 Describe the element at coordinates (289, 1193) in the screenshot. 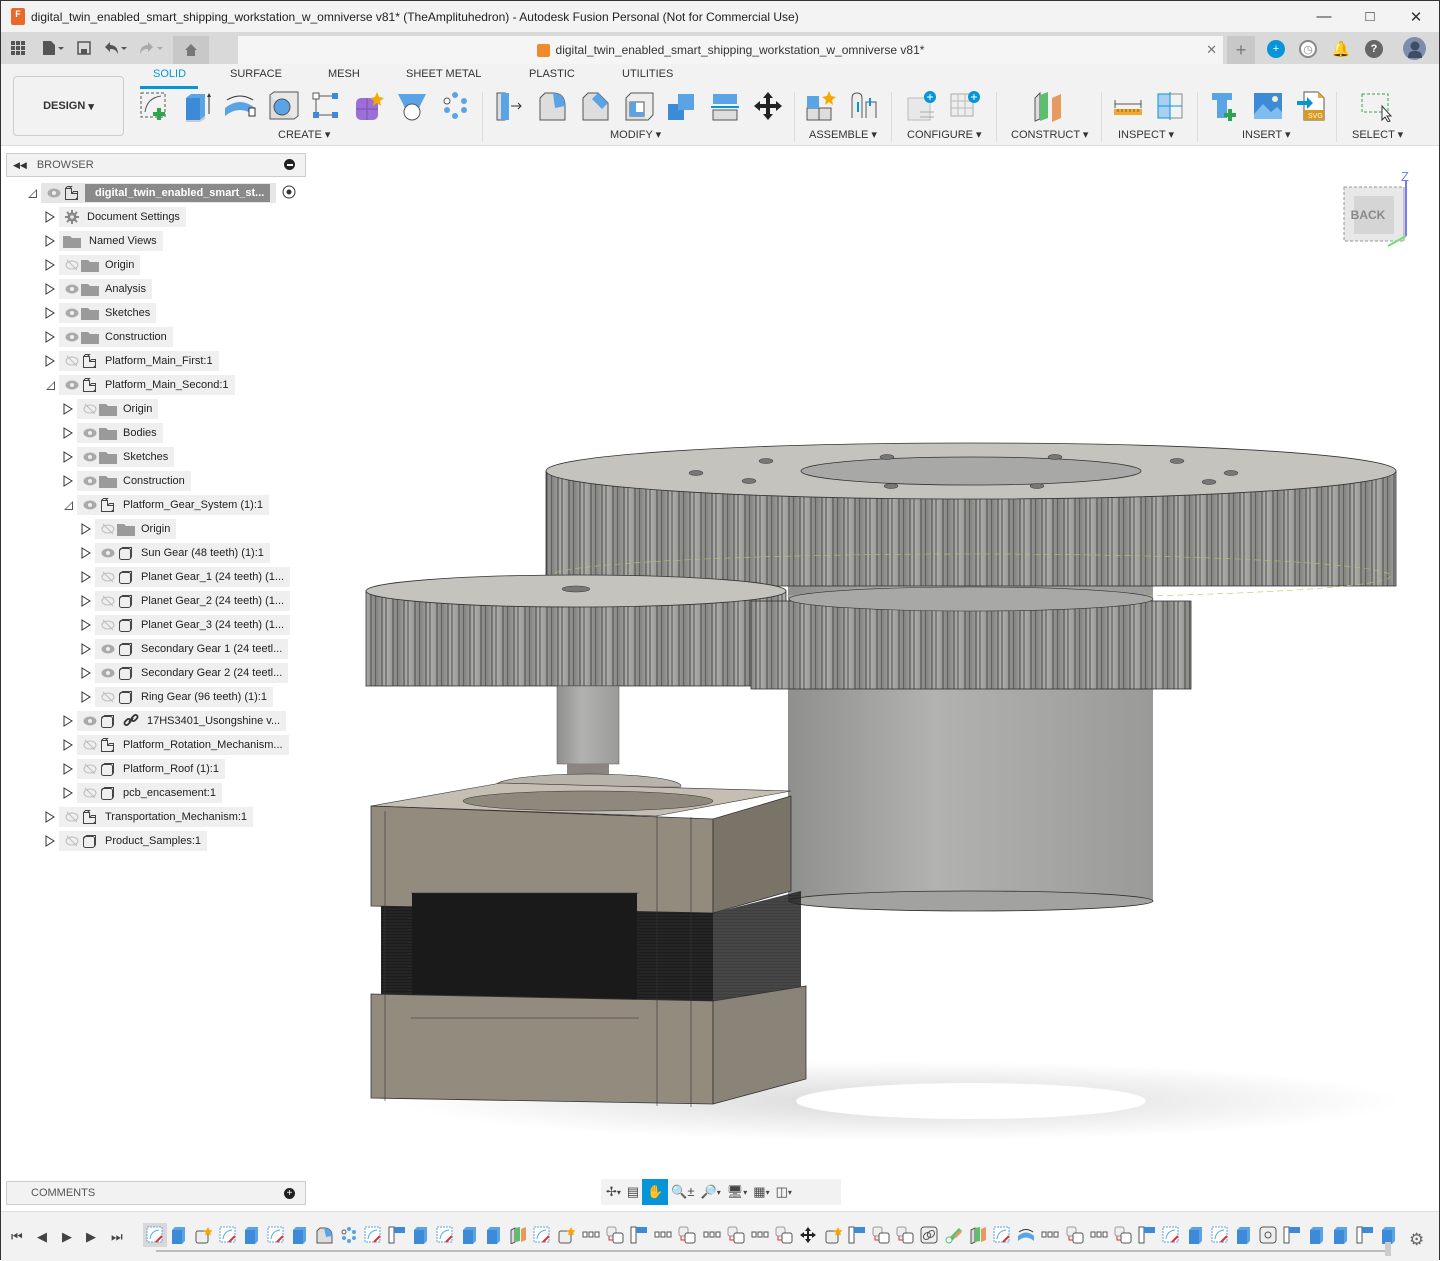

I see `add-comment-icon: +` at that location.